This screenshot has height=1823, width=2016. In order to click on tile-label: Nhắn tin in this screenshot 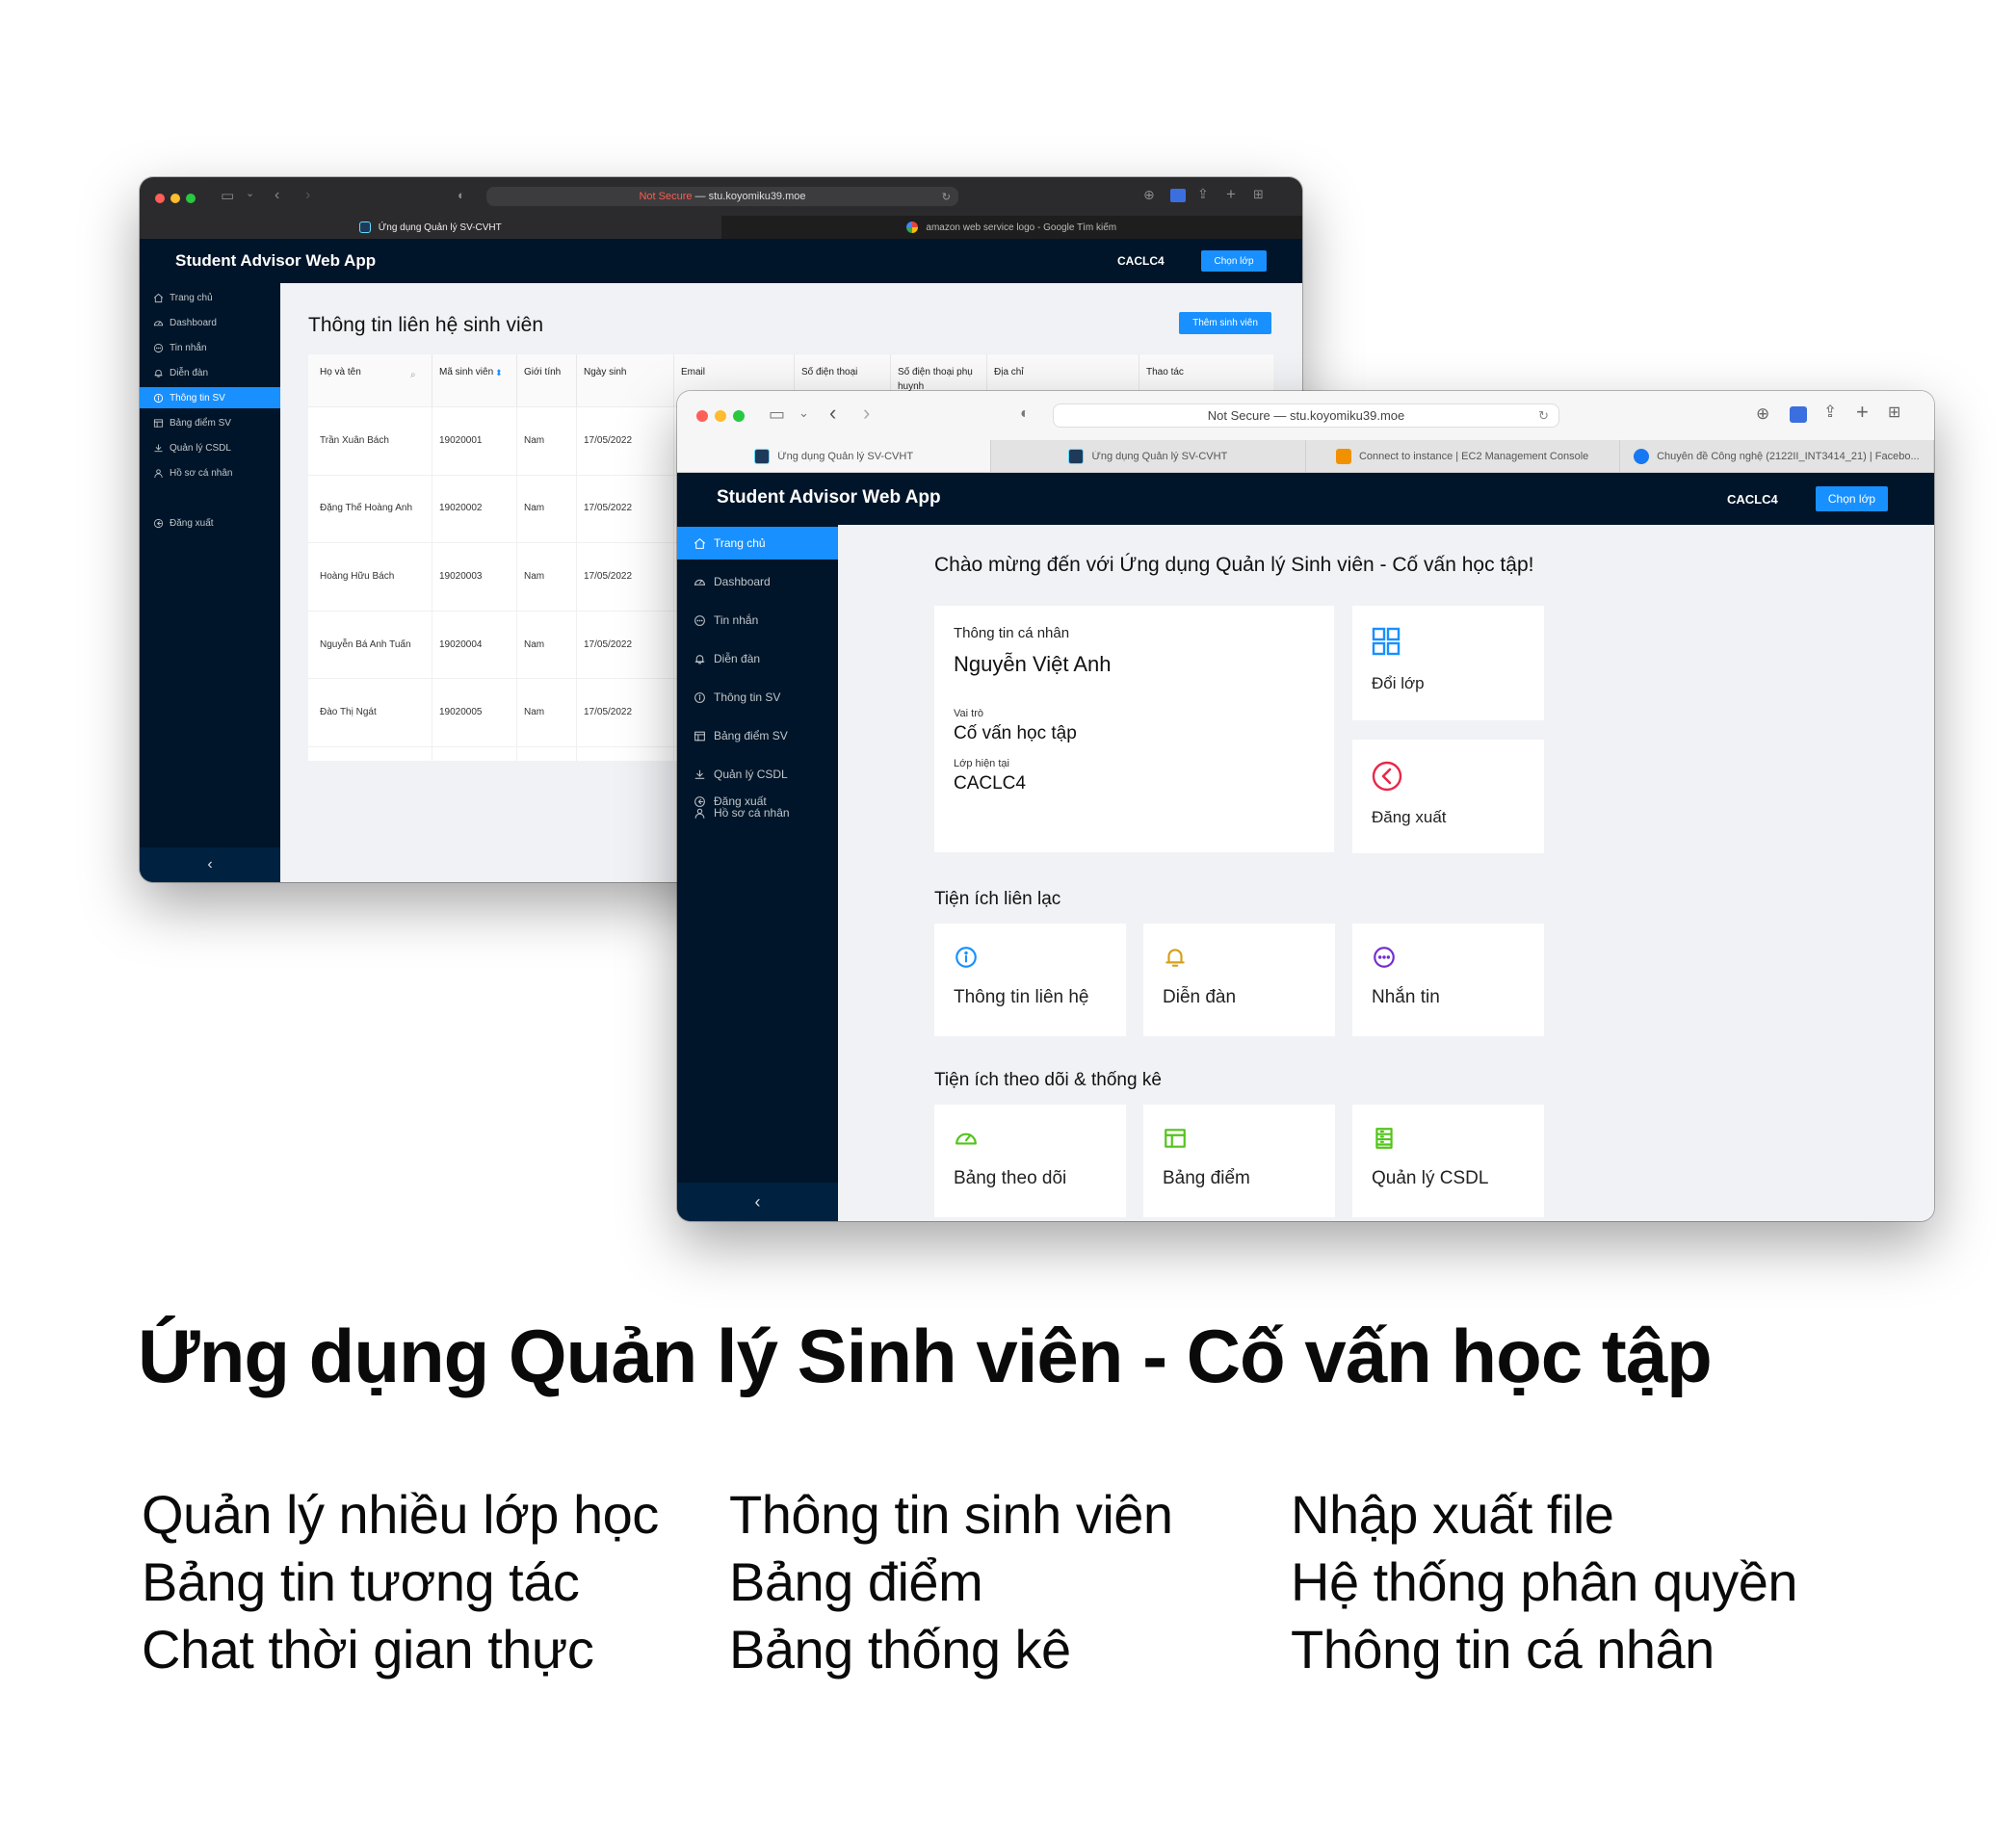, I will do `click(1406, 997)`.